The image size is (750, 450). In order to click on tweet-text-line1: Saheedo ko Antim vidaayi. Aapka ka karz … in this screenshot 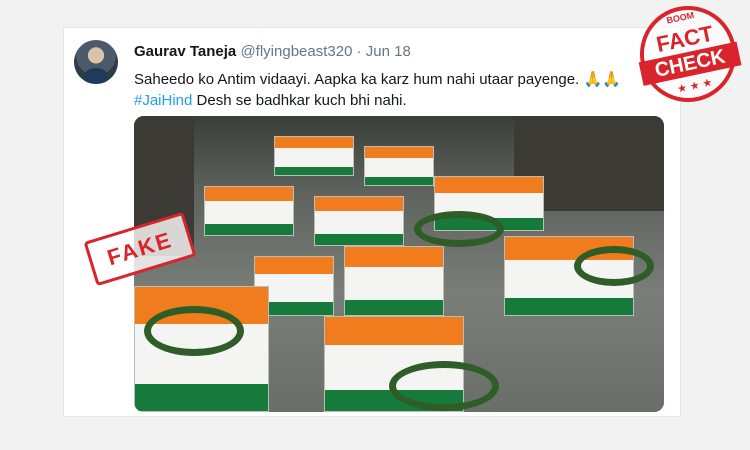, I will do `click(357, 79)`.